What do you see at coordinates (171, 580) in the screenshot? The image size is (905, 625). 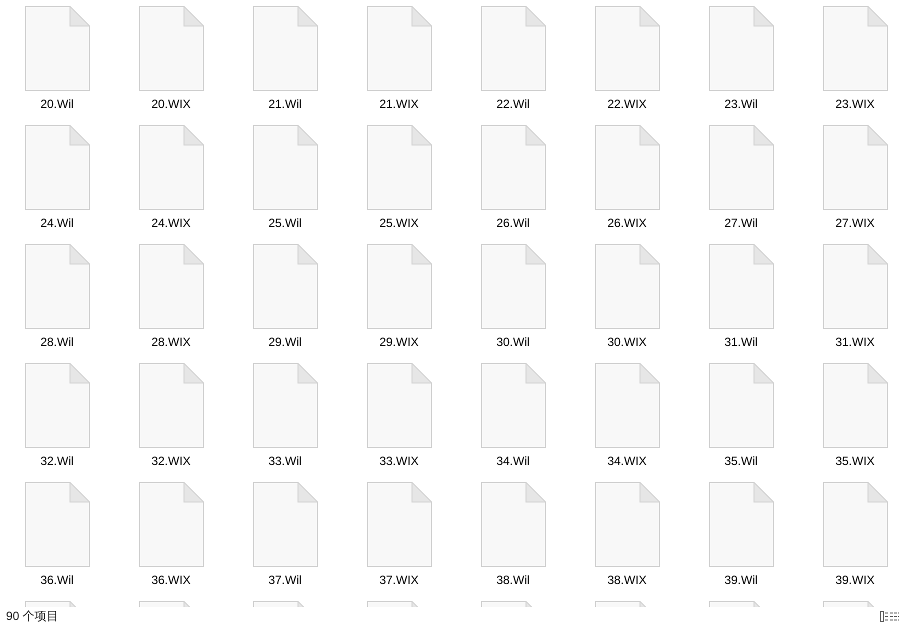 I see `file-name: 36.WIX` at bounding box center [171, 580].